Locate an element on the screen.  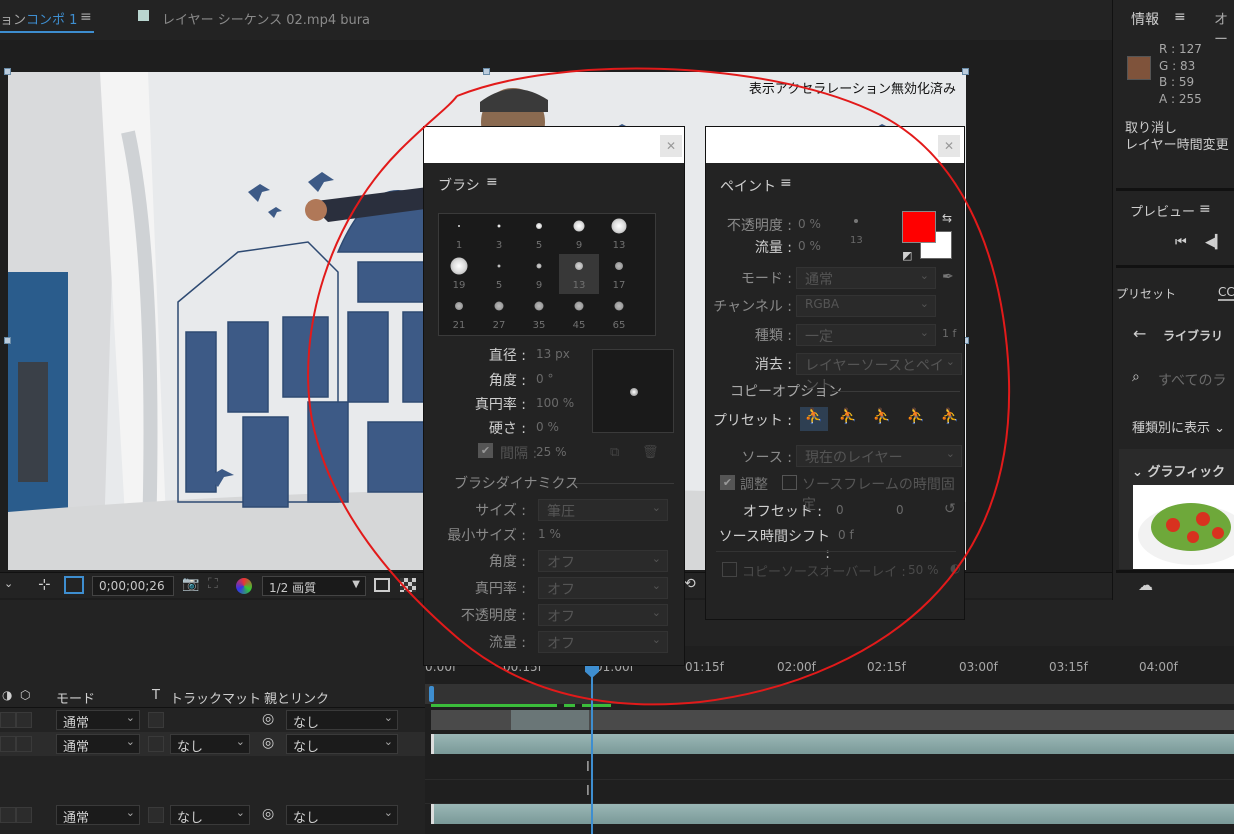
current-time-field: 0;00;00;26 is located at coordinates (133, 586).